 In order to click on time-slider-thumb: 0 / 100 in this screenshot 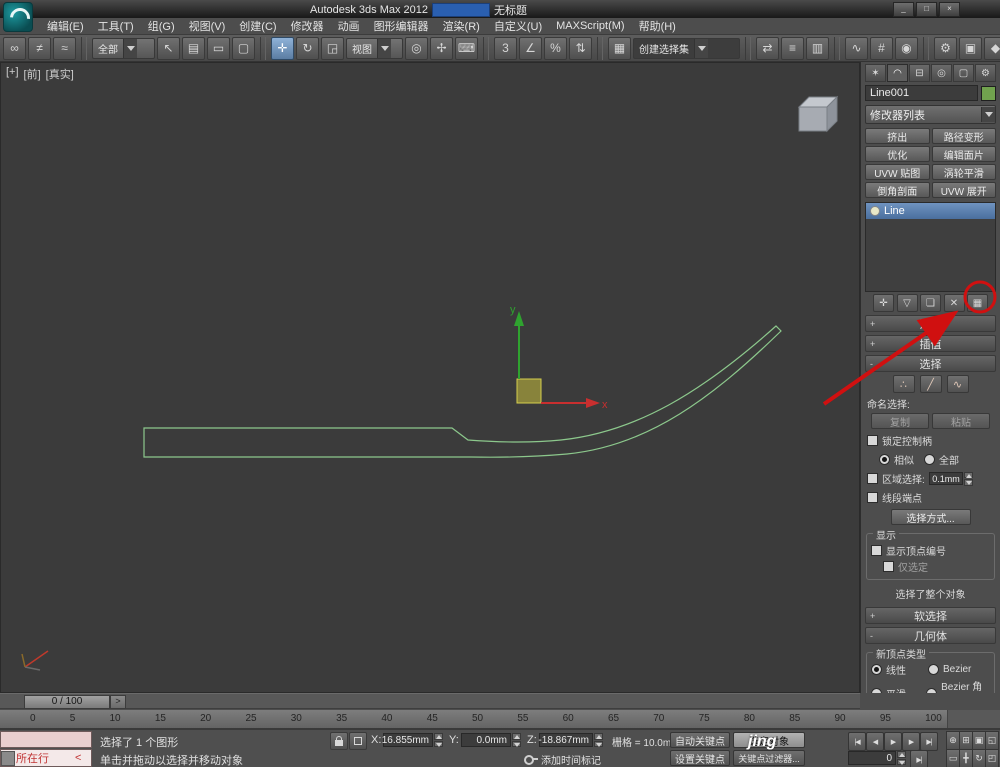, I will do `click(67, 702)`.